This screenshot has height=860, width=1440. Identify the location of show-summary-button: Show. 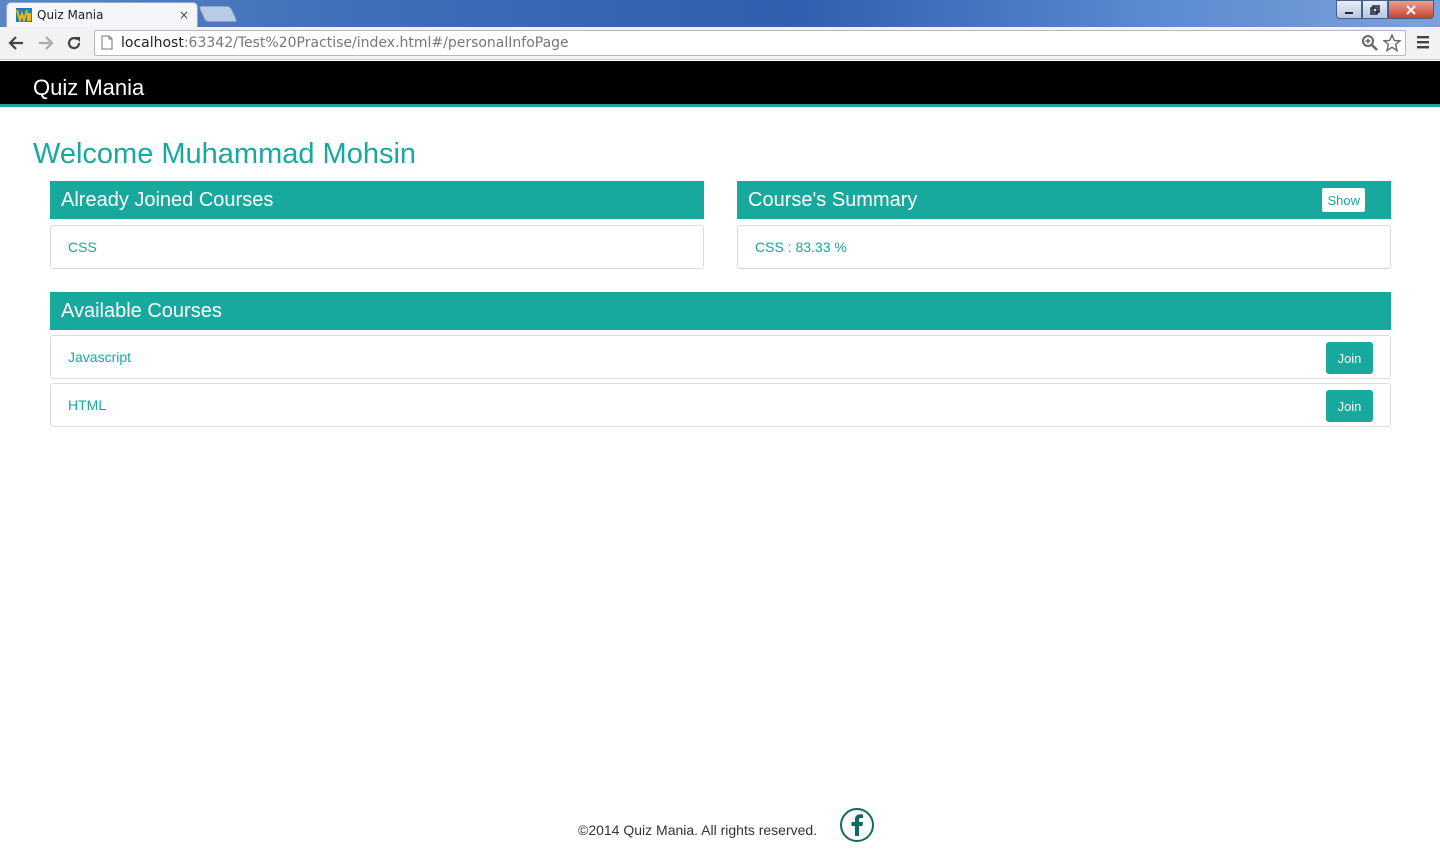
(1343, 200).